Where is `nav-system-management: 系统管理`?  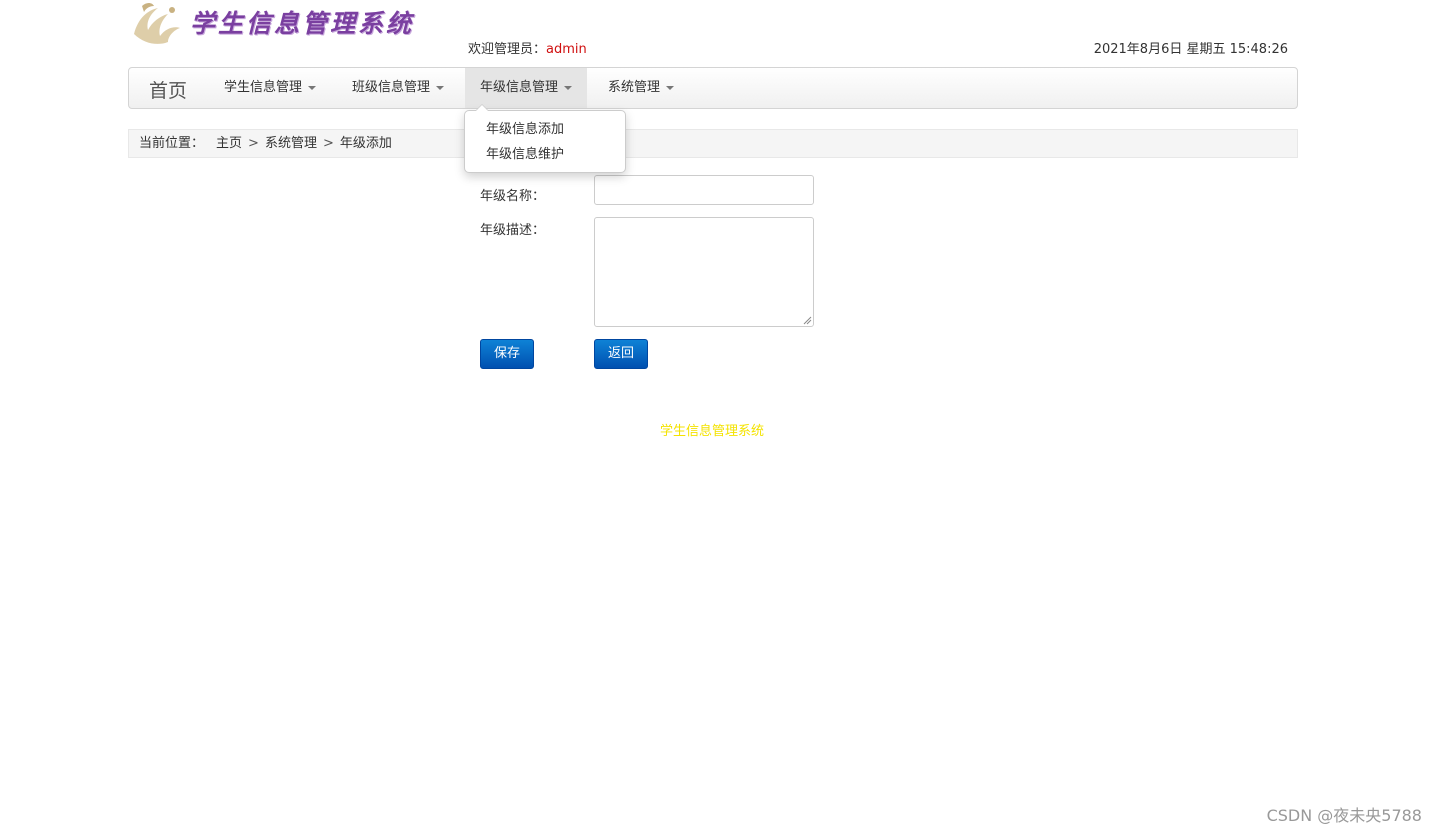 nav-system-management: 系统管理 is located at coordinates (641, 88).